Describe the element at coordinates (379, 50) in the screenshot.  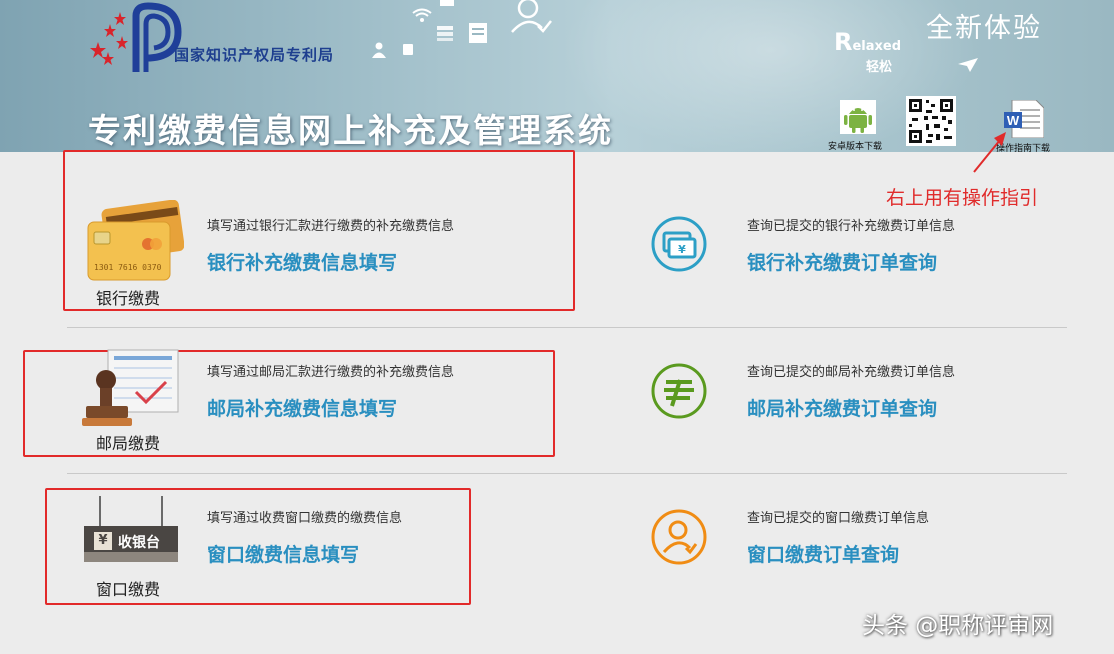
I see `person-icon` at that location.